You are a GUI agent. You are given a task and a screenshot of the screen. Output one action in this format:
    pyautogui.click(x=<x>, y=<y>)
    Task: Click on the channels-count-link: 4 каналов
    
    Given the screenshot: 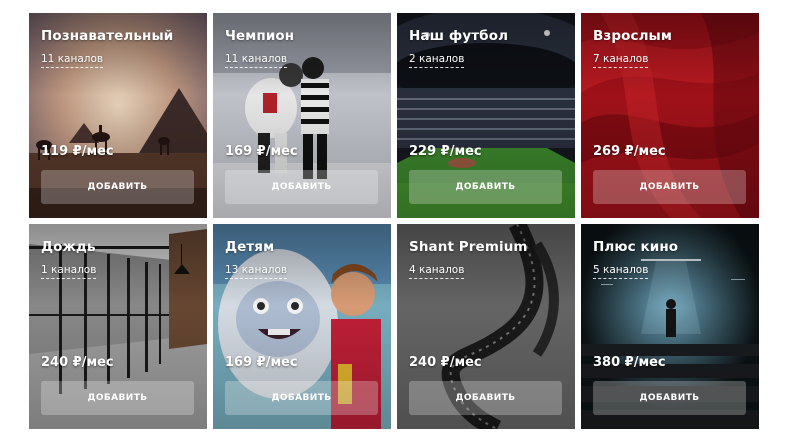 What is the action you would take?
    pyautogui.click(x=437, y=271)
    